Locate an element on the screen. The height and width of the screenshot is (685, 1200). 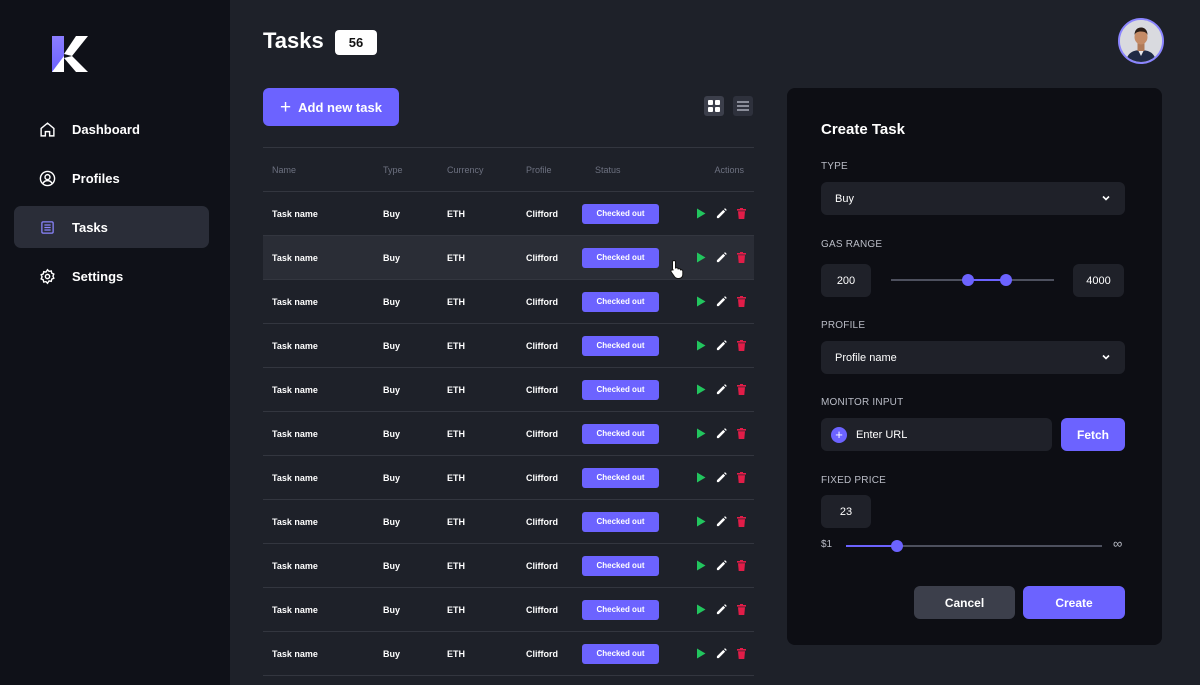
type-select: Buy is located at coordinates (973, 198).